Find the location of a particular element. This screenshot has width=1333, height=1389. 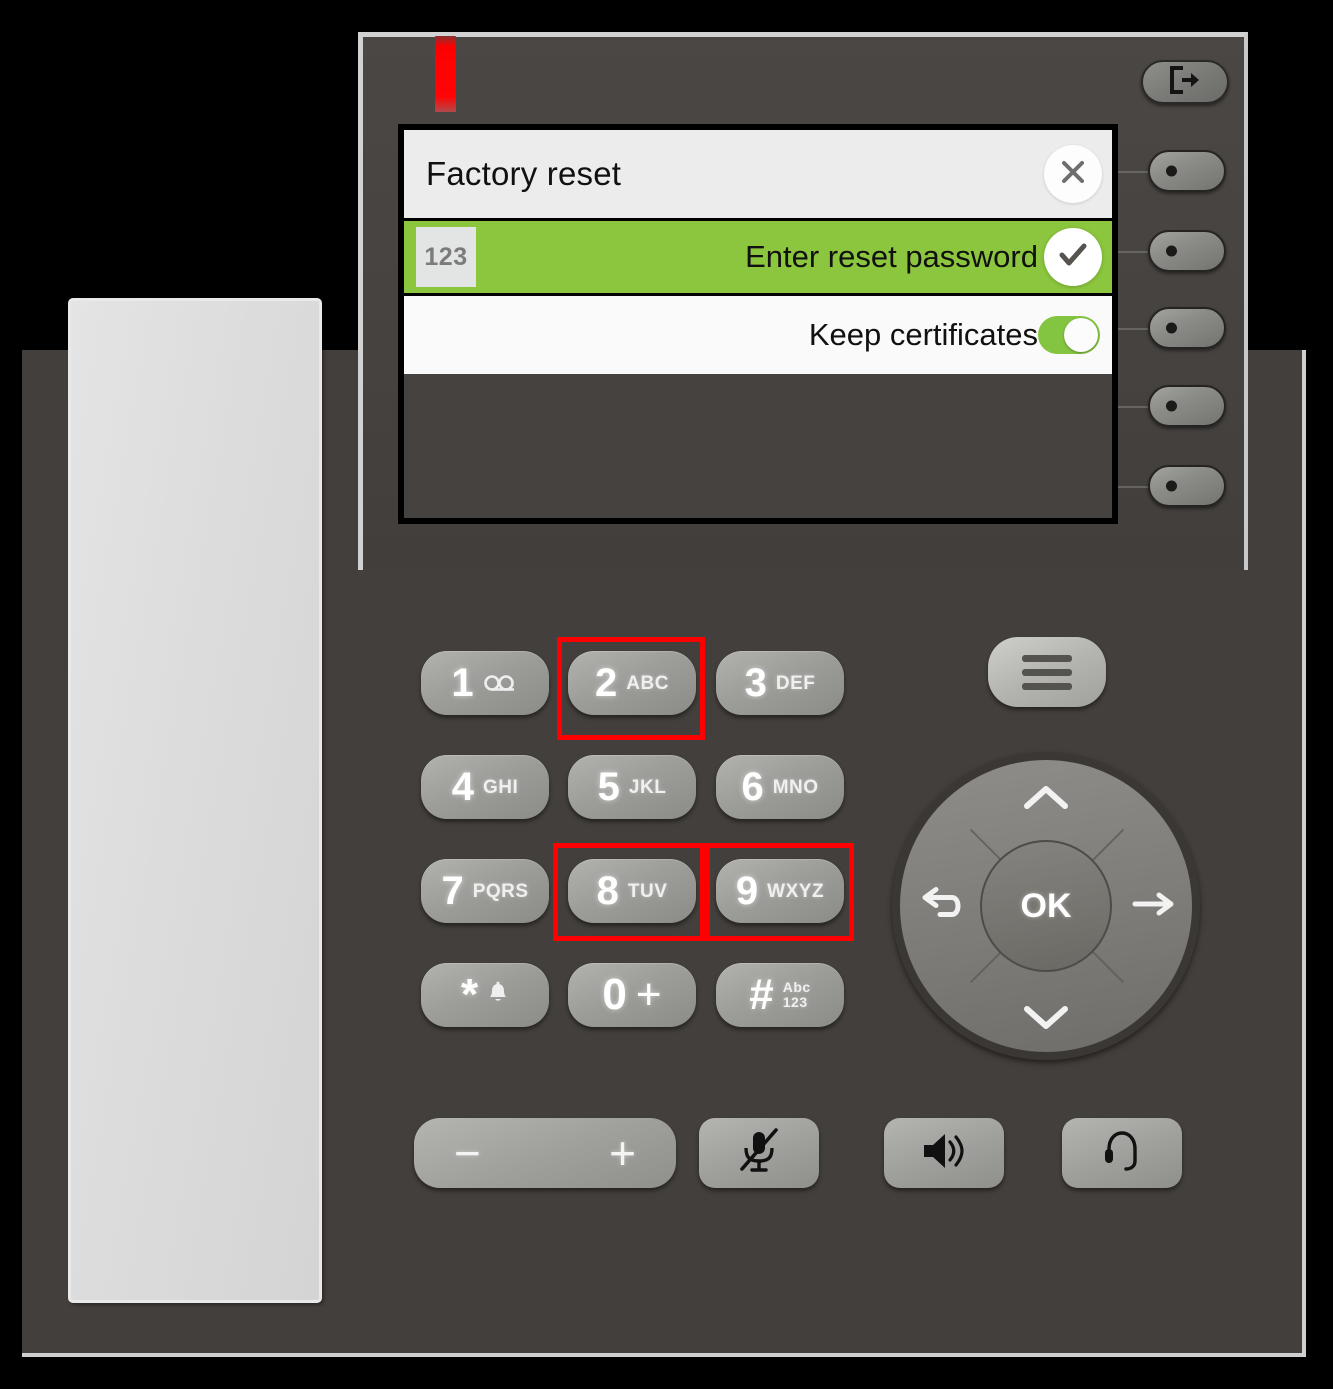

close-icon is located at coordinates (1073, 174).